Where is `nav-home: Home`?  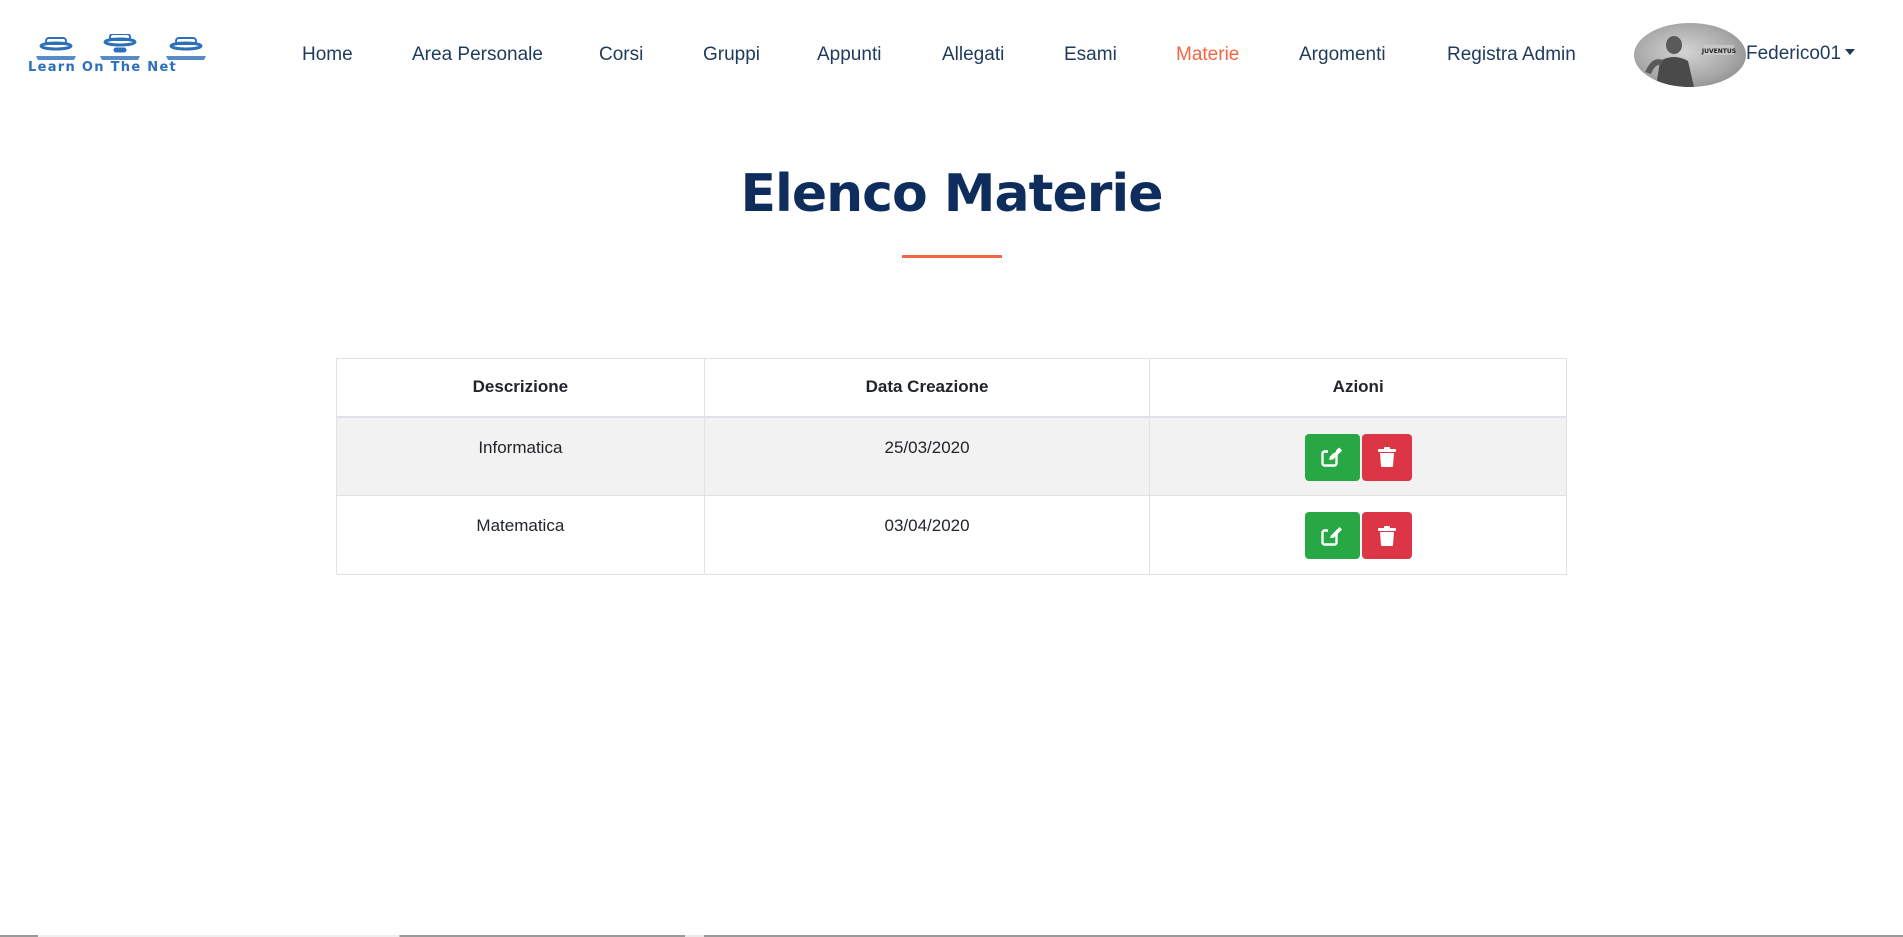 nav-home: Home is located at coordinates (327, 55).